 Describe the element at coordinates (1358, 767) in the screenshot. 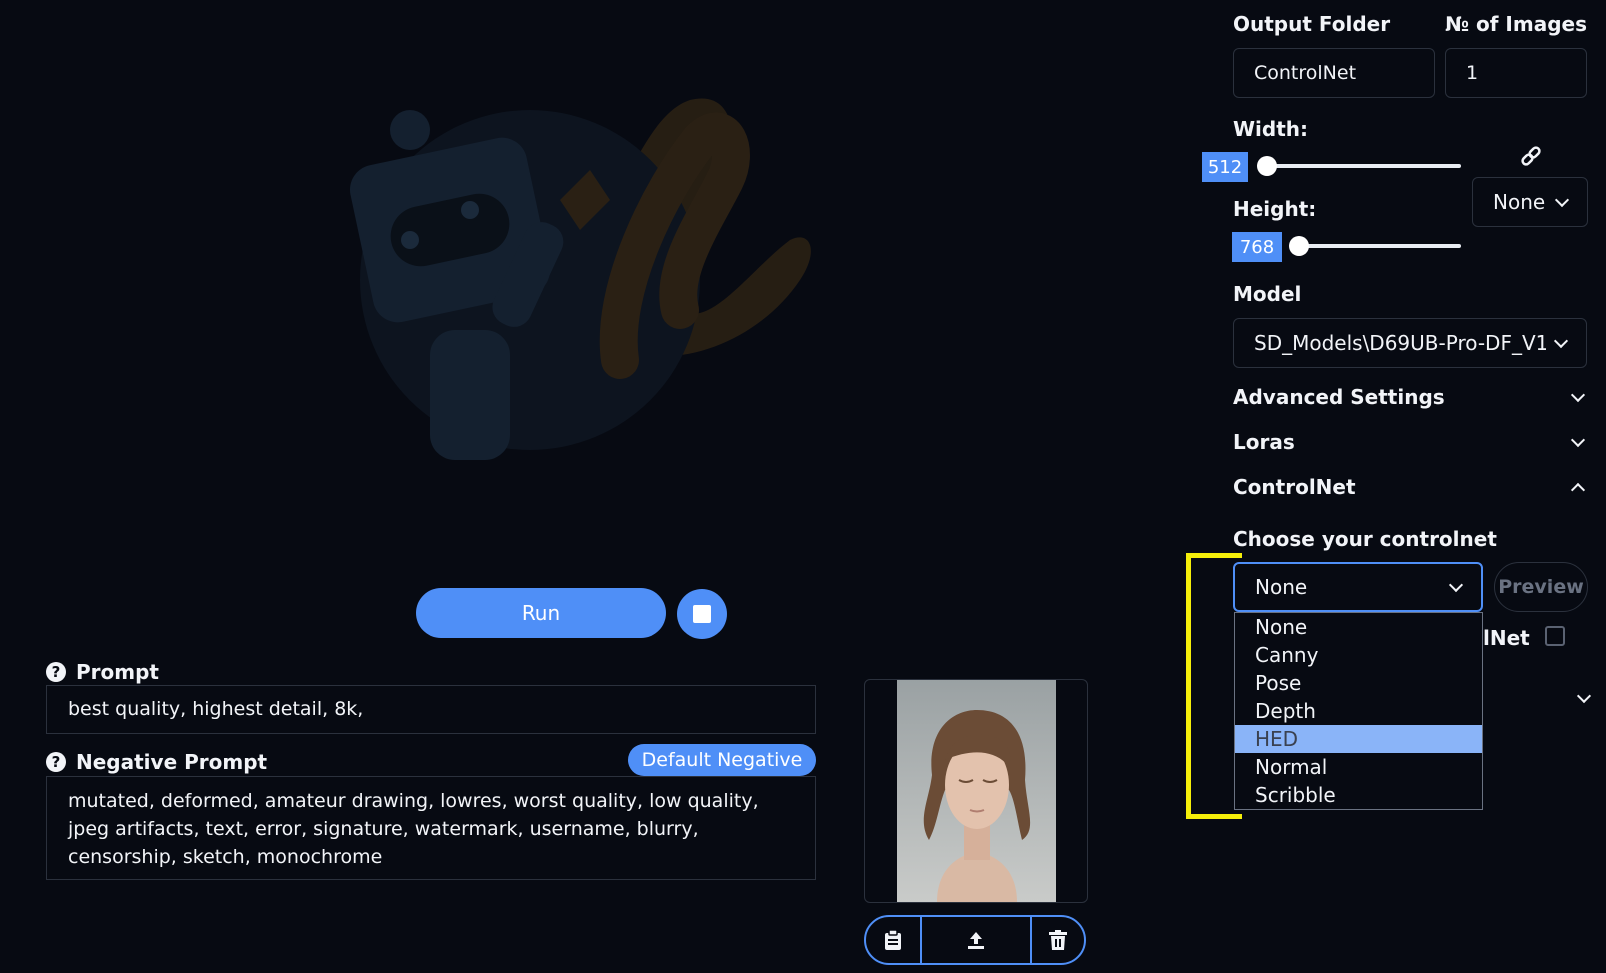

I see `dropdown-option-normal: Normal` at that location.